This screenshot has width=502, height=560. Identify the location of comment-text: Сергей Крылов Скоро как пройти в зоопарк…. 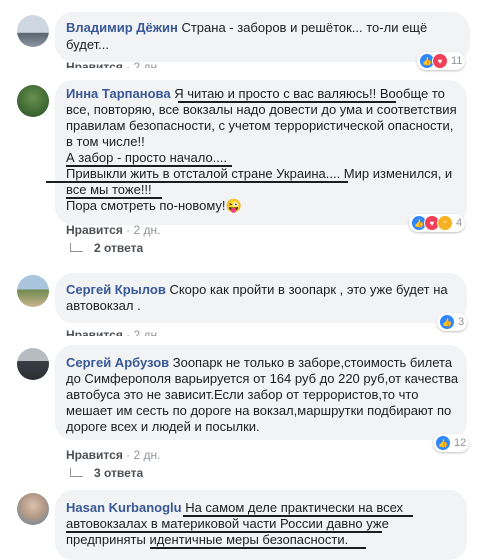
(257, 290).